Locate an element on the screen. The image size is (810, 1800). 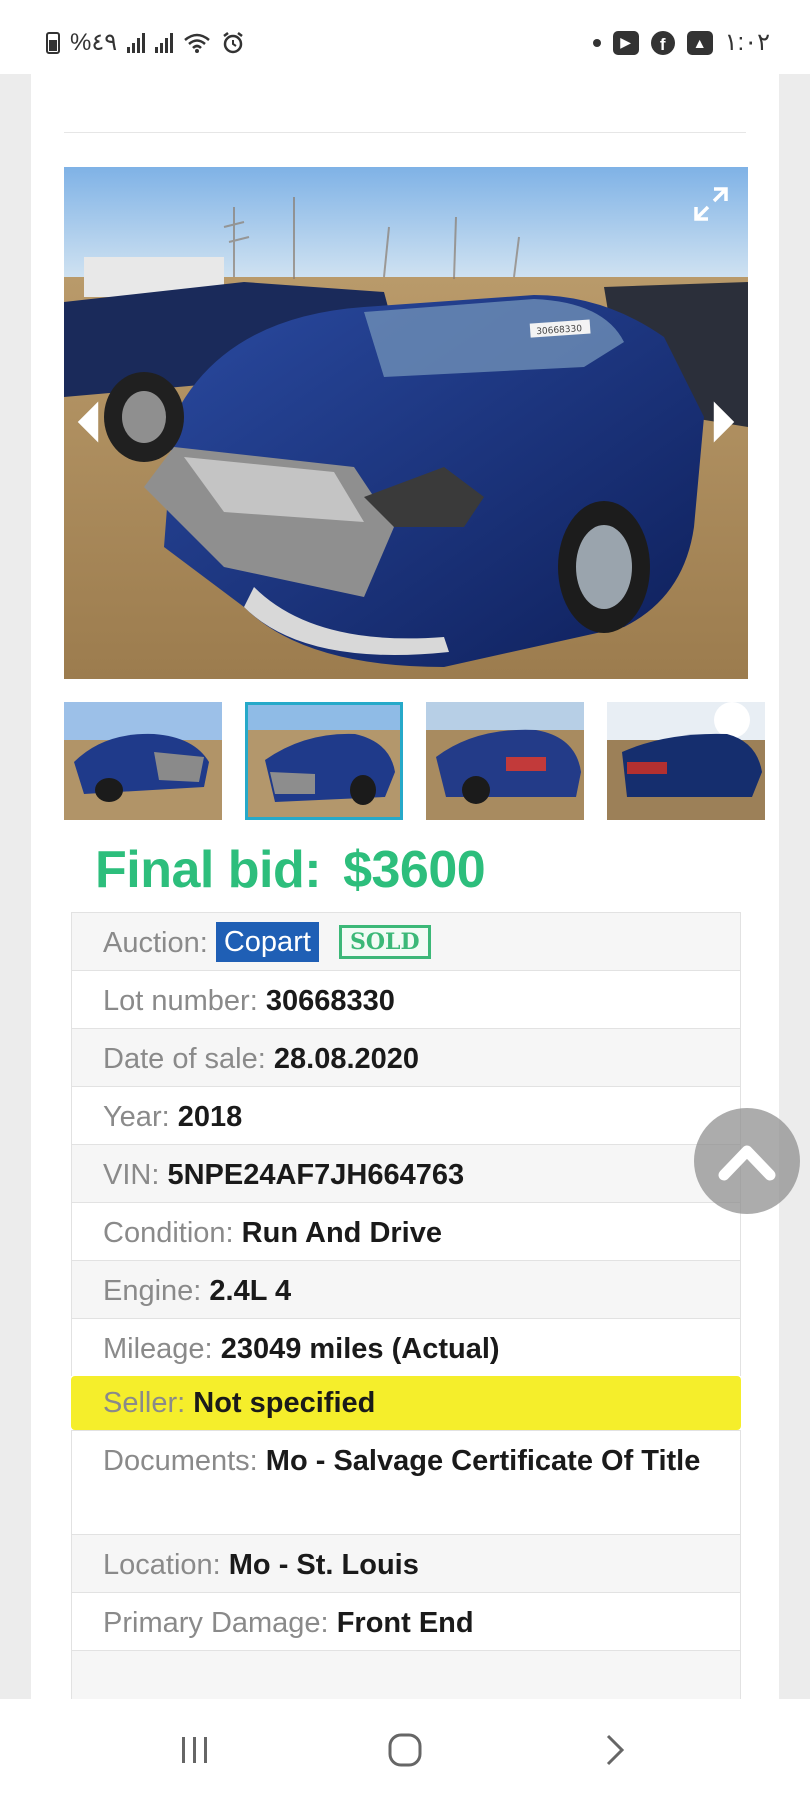
battery-percent: %٤٩ is located at coordinates (94, 42).